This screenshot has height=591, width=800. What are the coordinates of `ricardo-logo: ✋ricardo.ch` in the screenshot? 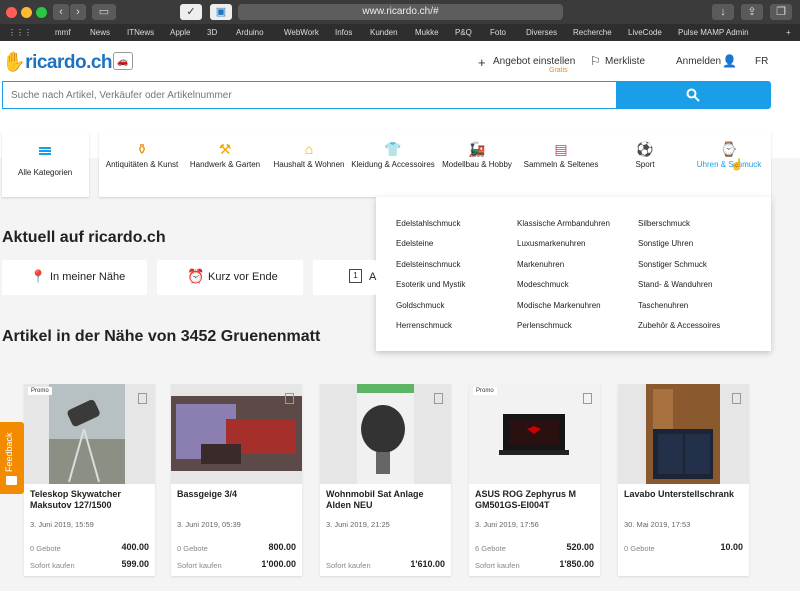 It's located at (57, 62).